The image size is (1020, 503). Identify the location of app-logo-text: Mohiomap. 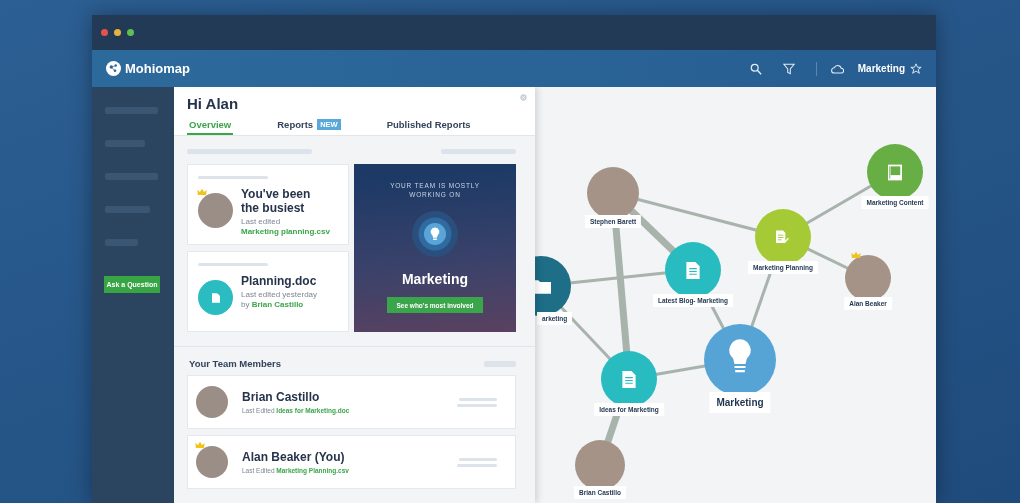
(157, 68).